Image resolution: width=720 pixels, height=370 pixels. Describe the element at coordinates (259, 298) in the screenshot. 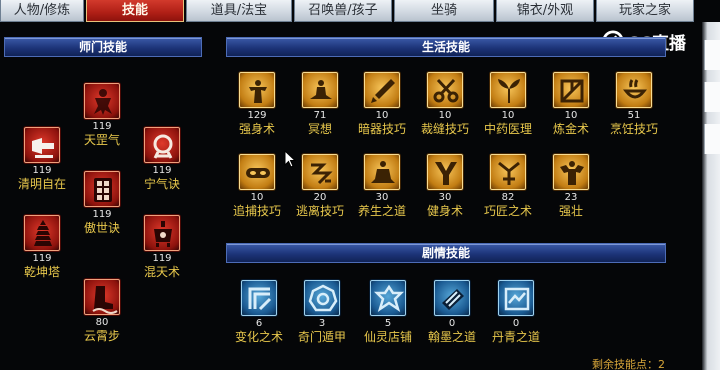

I see `transform-icon` at that location.